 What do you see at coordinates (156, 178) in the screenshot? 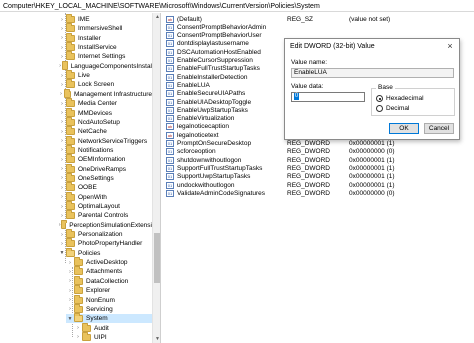
I see `tree-vertical-scrollbar: ▲ ▼` at bounding box center [156, 178].